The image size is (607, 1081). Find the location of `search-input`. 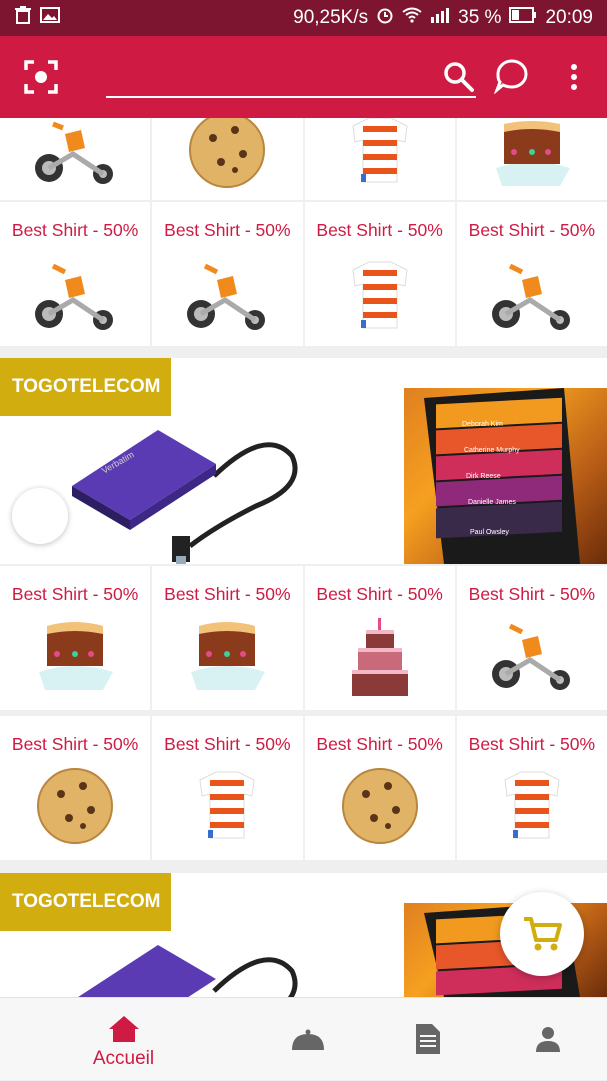

search-input is located at coordinates (271, 76).